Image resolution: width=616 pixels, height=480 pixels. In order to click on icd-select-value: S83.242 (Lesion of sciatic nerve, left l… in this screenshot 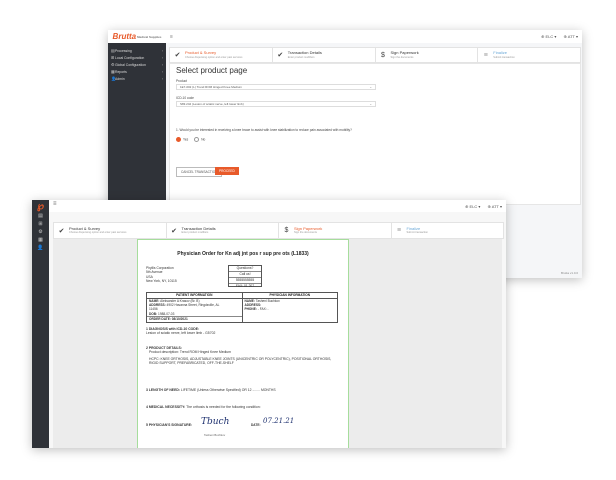, I will do `click(212, 104)`.